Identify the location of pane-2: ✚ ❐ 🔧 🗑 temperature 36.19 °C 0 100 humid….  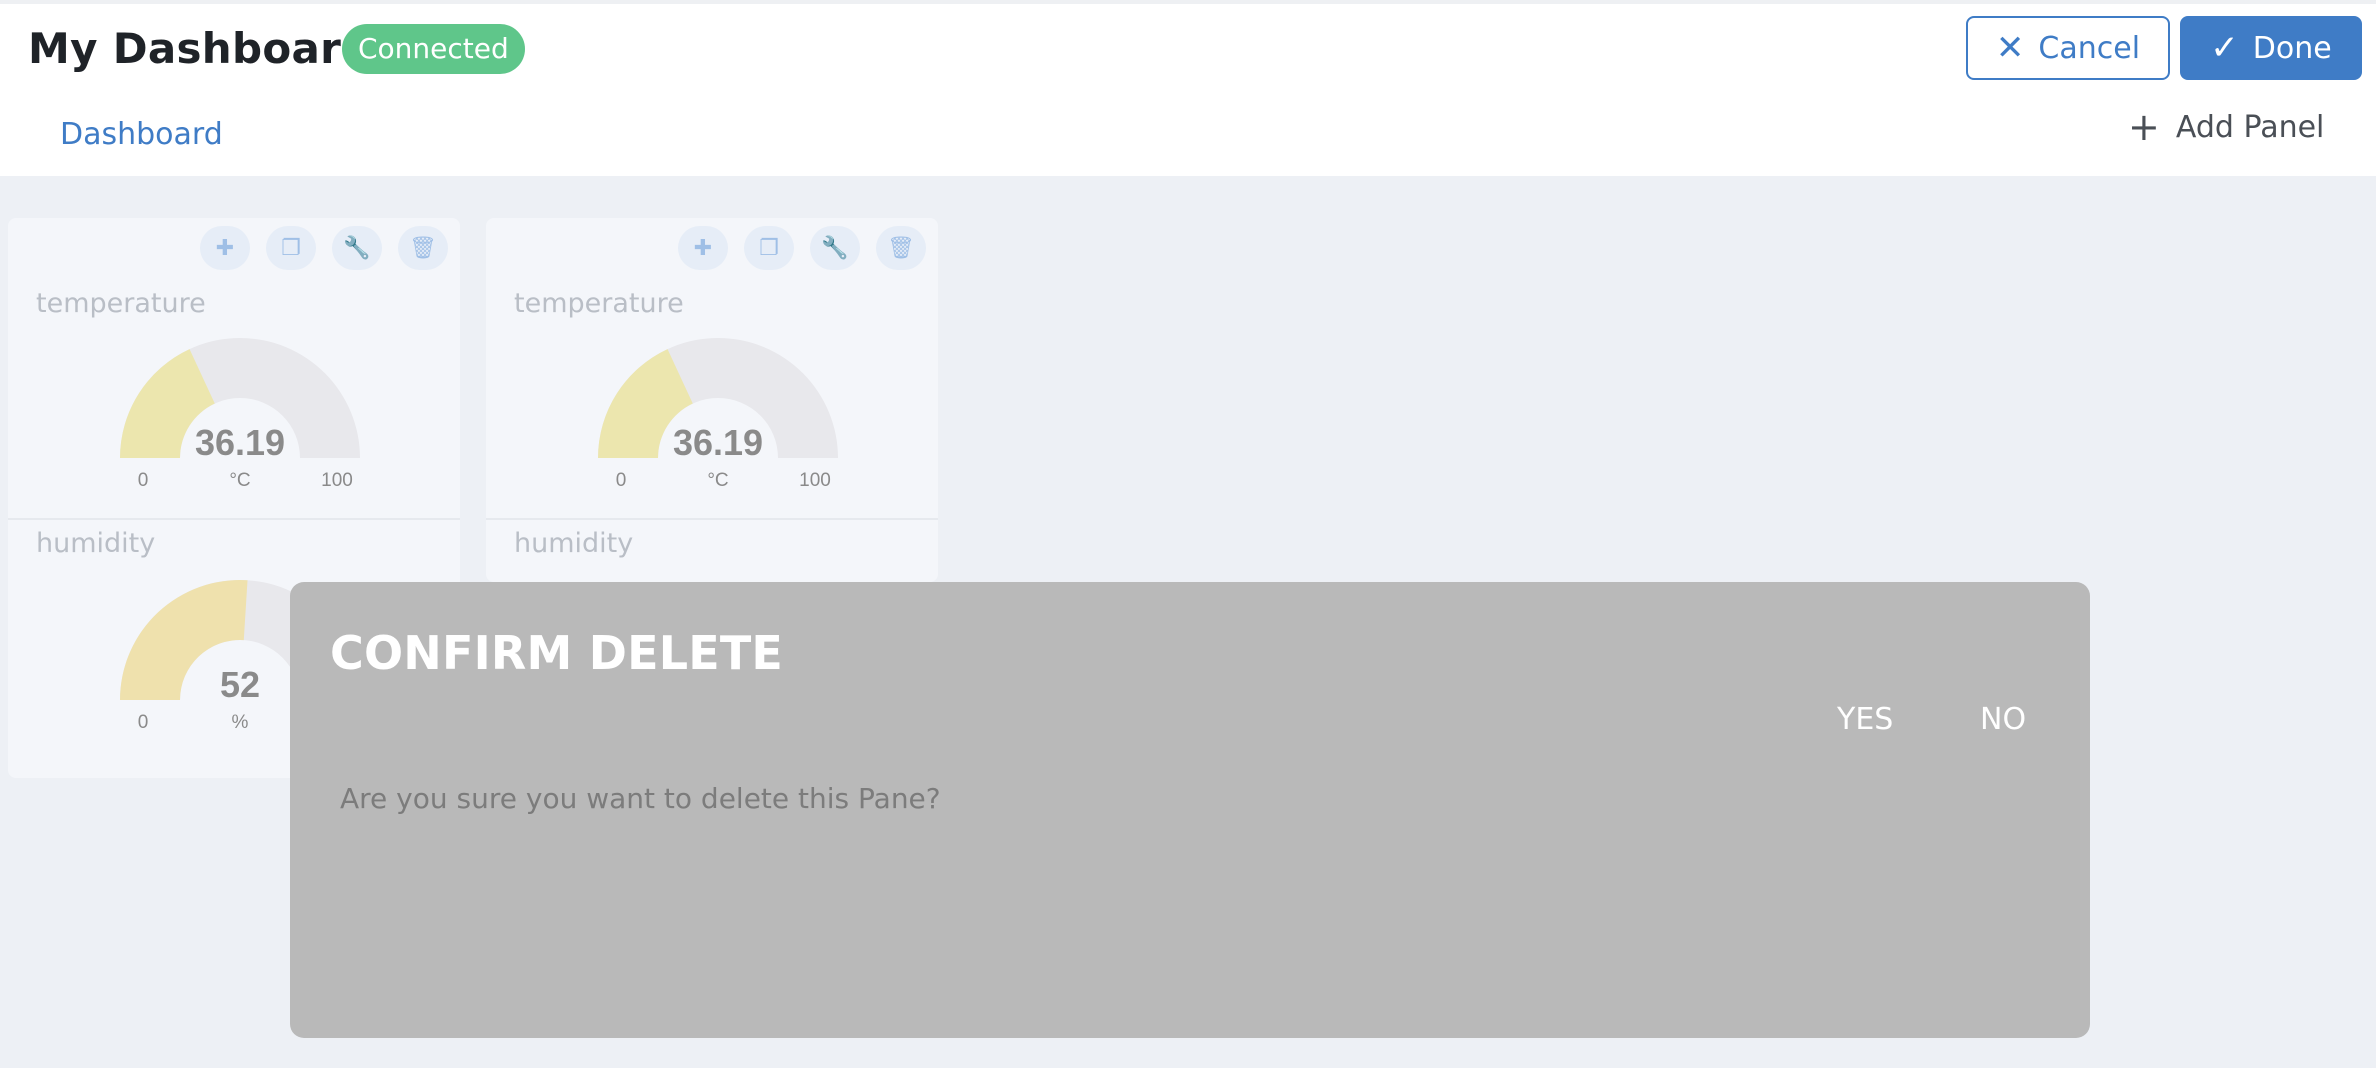
(712, 400).